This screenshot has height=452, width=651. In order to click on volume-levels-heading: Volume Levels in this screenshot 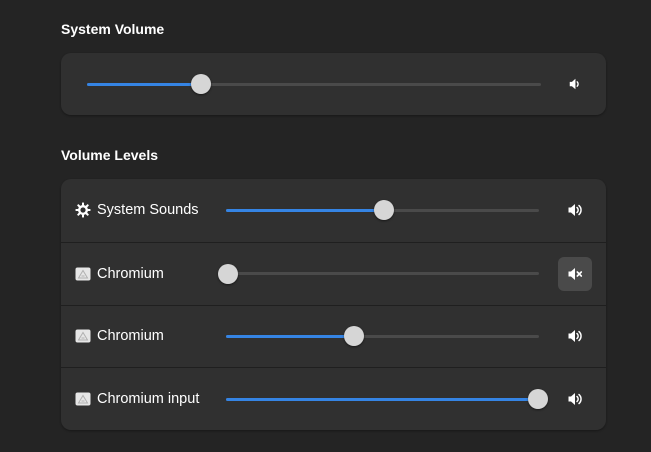, I will do `click(110, 155)`.